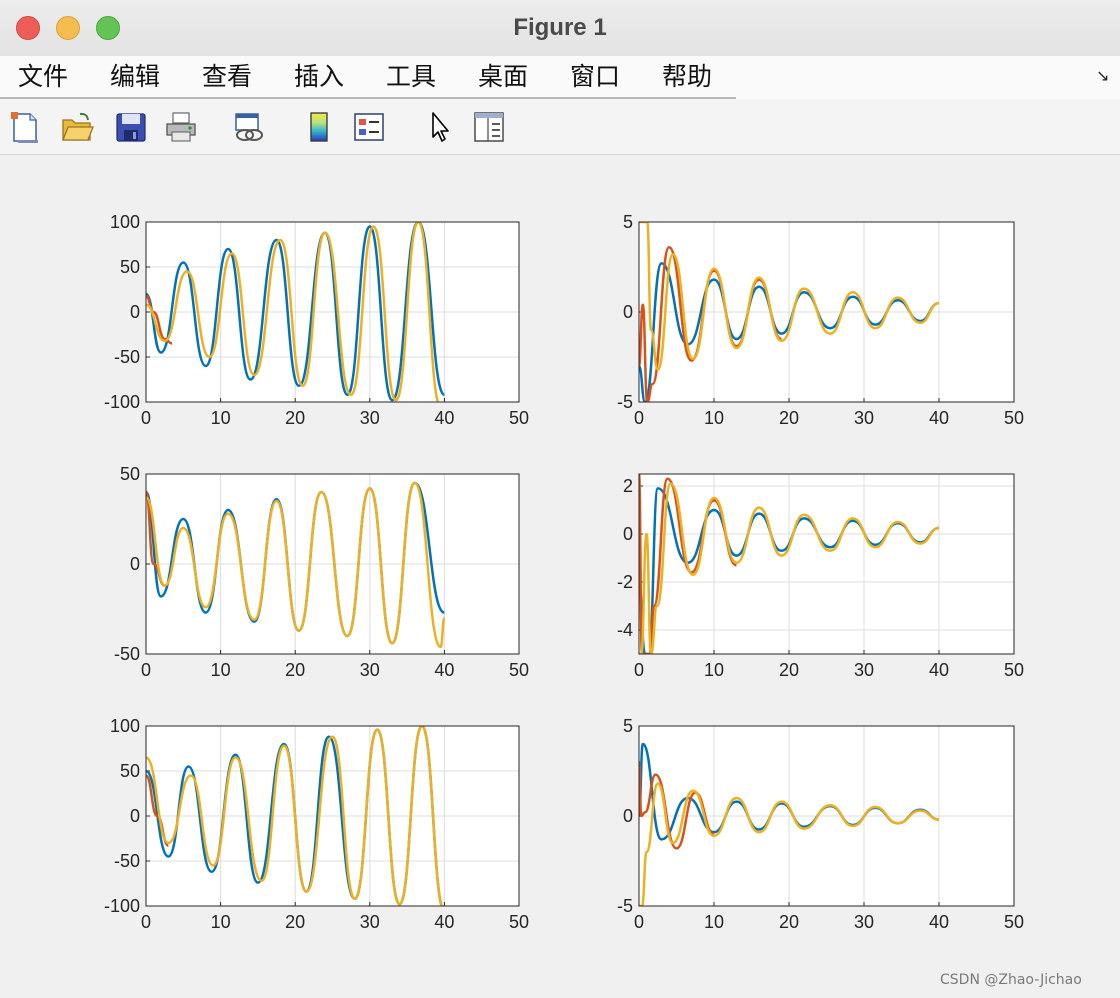 This screenshot has height=998, width=1120. Describe the element at coordinates (595, 77) in the screenshot. I see `menu-window: 窗口` at that location.